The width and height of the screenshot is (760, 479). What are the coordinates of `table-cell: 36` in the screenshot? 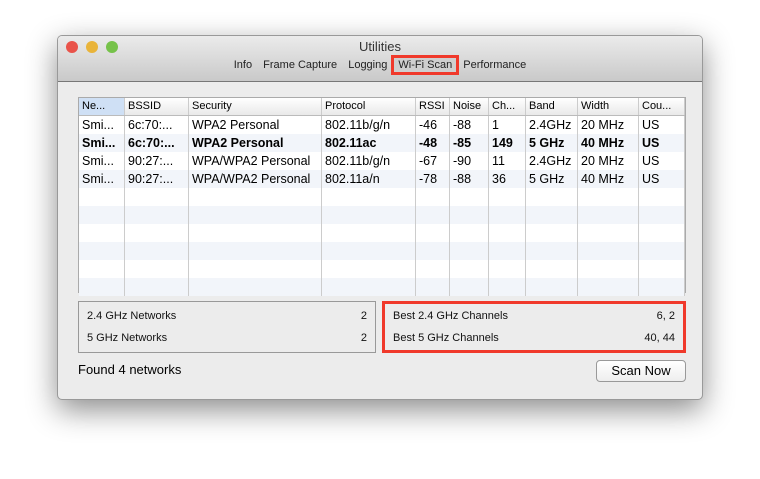 It's located at (507, 179).